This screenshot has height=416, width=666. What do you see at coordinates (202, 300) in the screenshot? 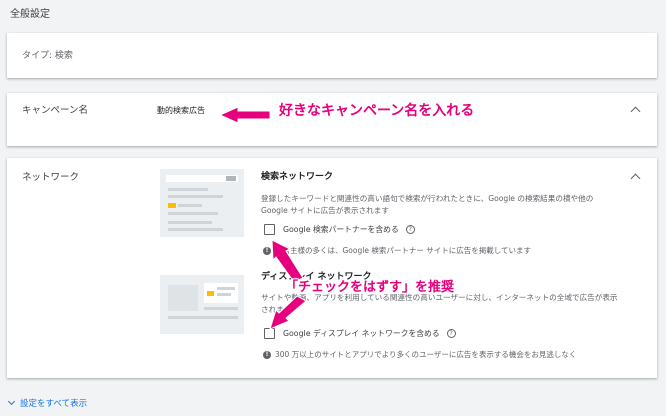
I see `display-network-illustration` at bounding box center [202, 300].